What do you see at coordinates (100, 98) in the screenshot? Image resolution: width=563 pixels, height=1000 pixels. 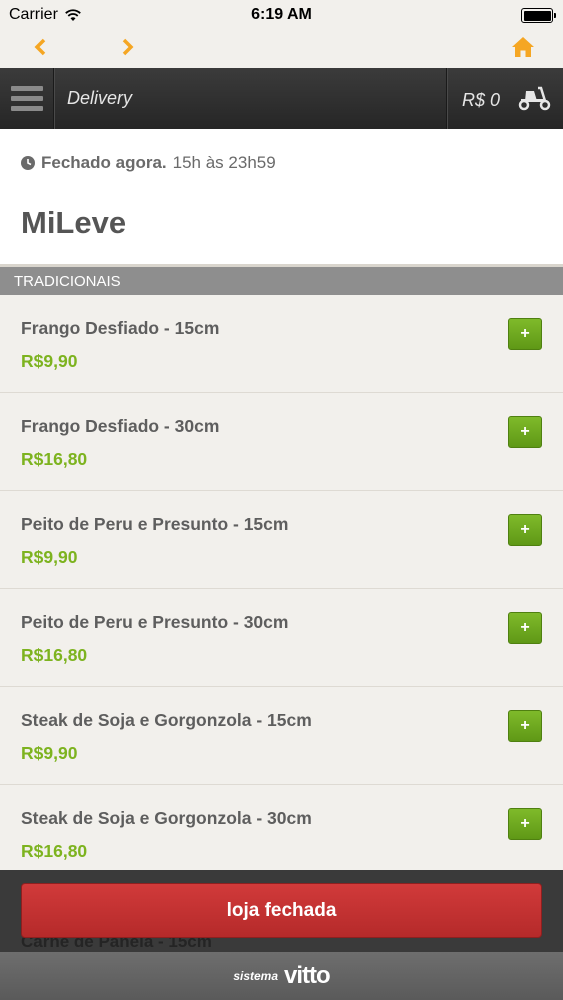 I see `header-title: Delivery` at bounding box center [100, 98].